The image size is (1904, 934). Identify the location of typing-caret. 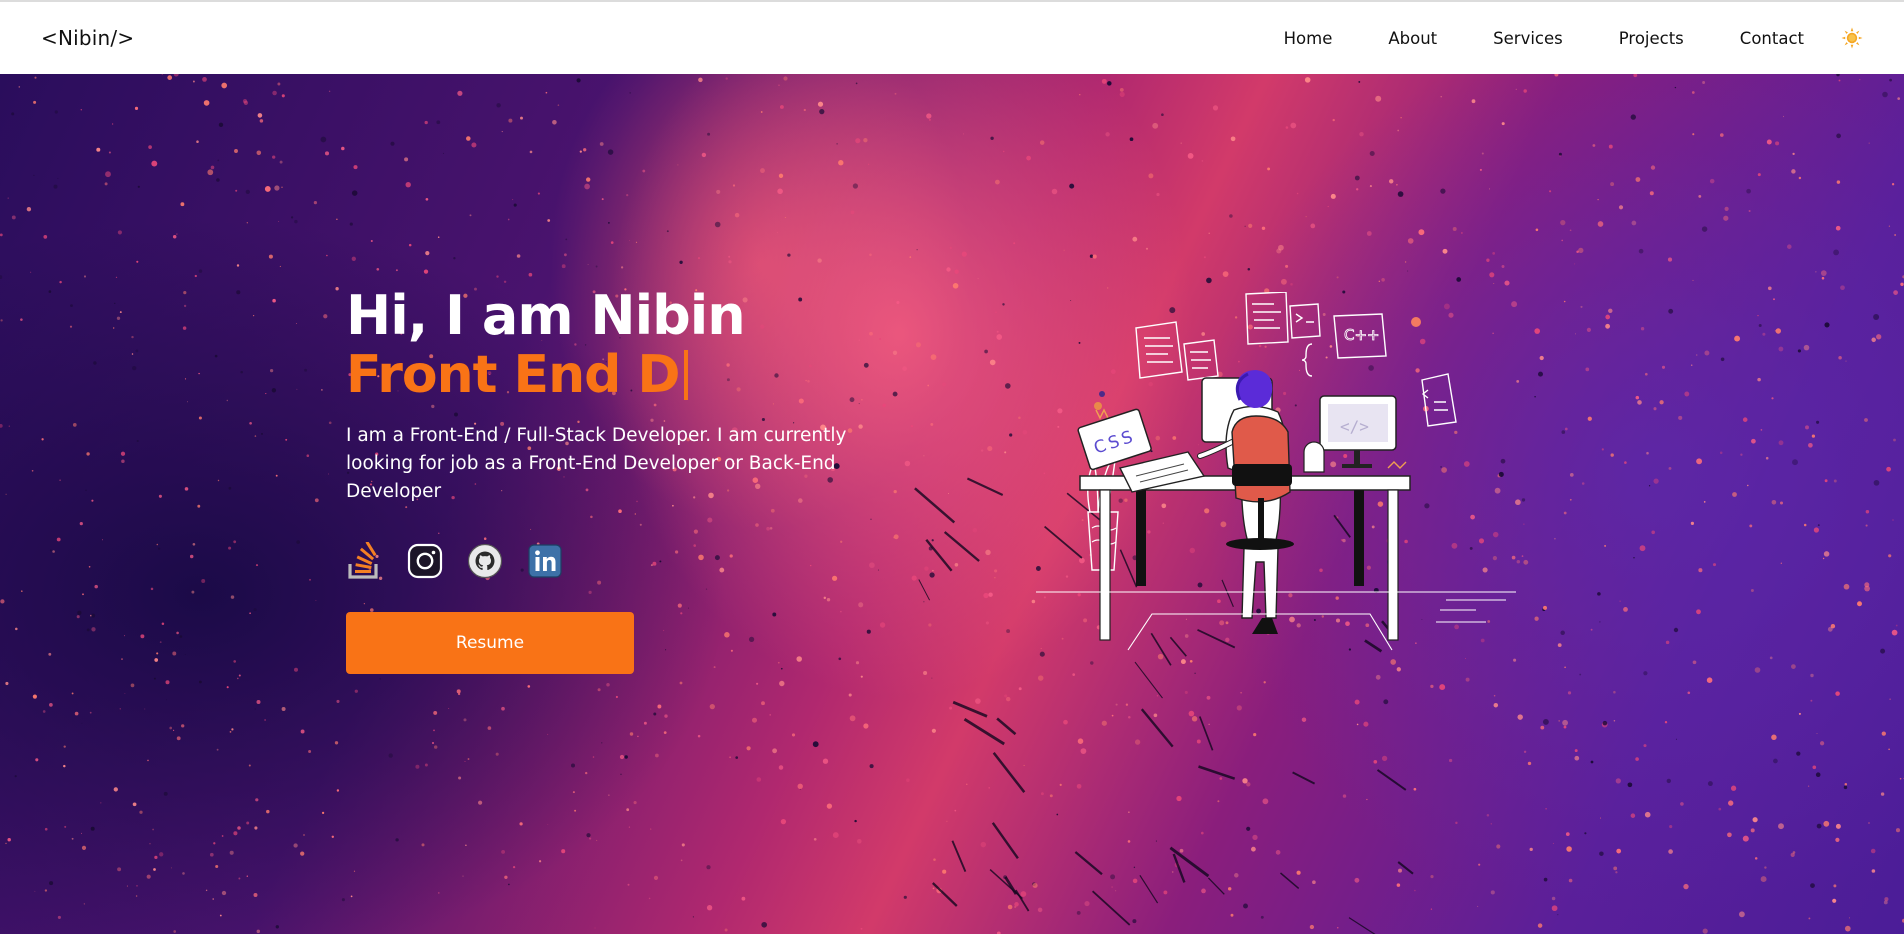
(685, 375).